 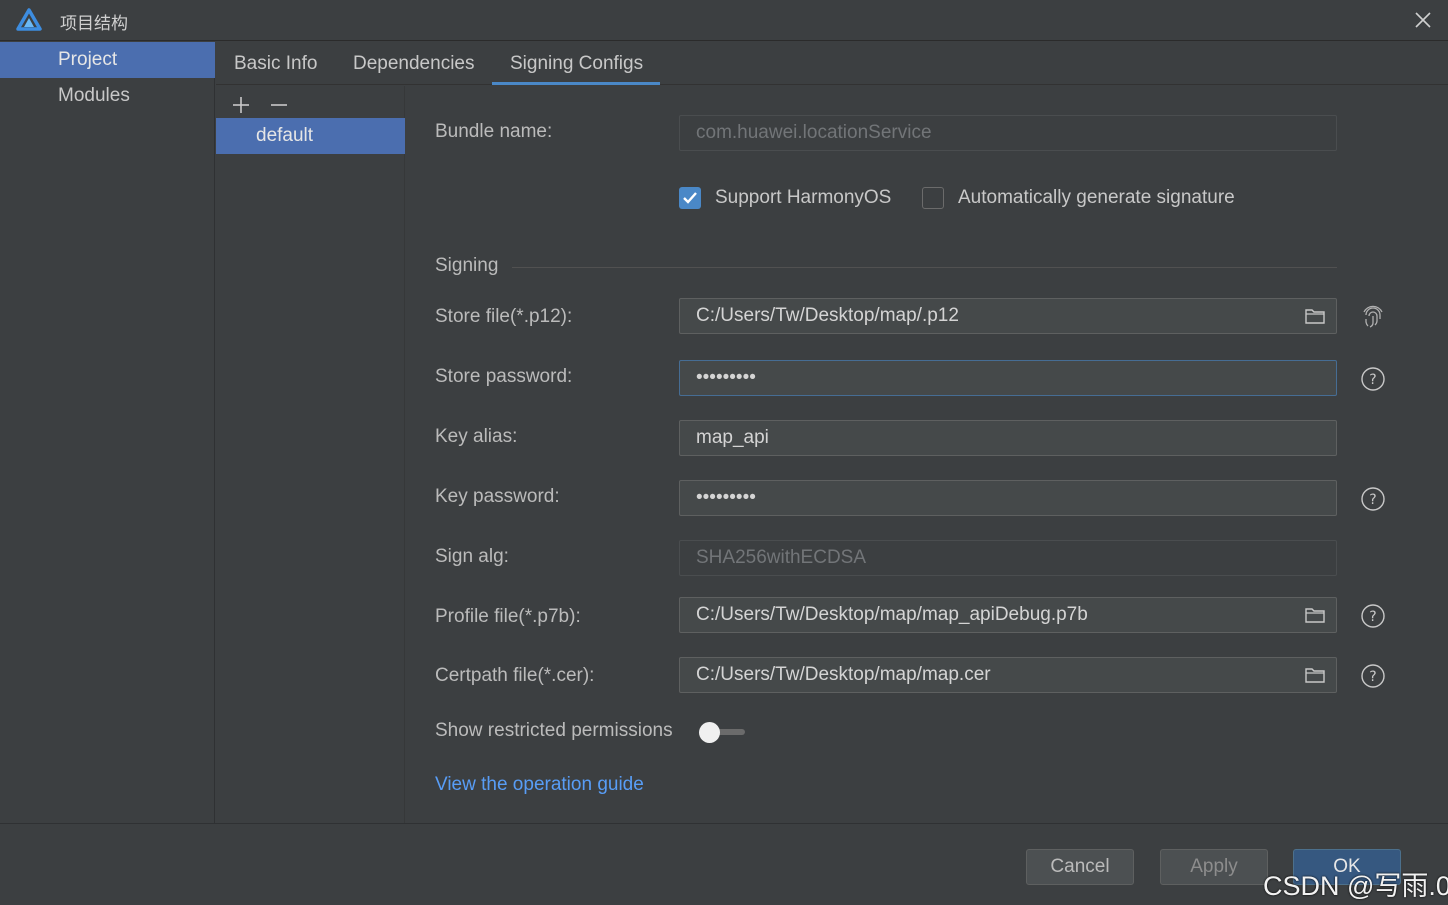 I want to click on nav-item-project: Project, so click(x=107, y=60).